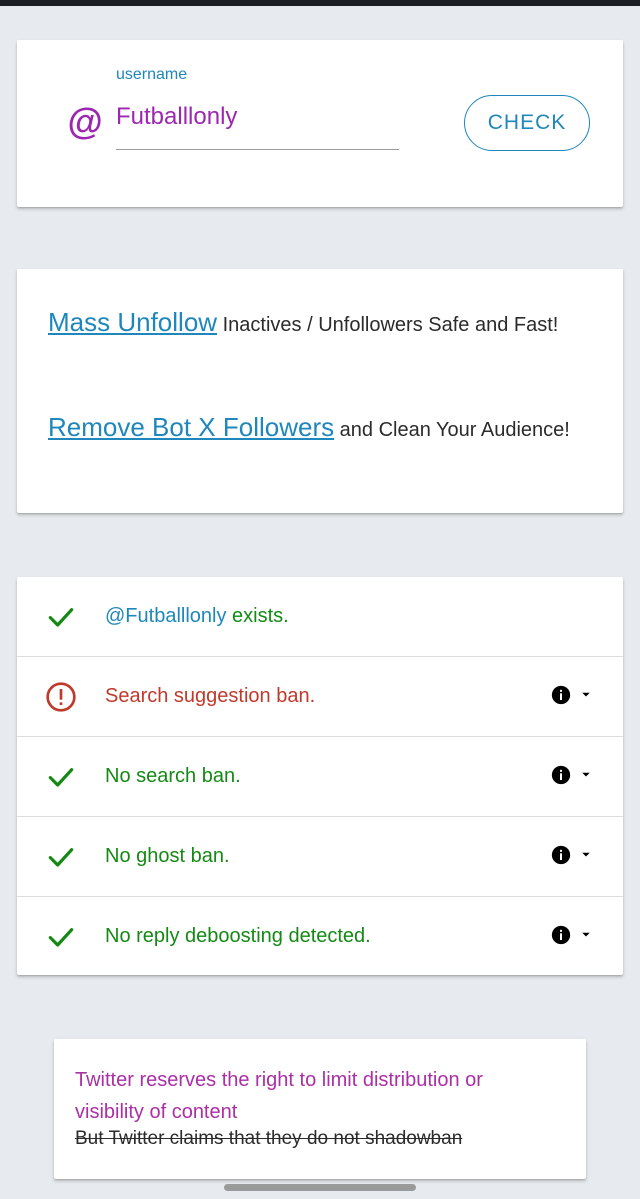 This screenshot has height=1199, width=640. What do you see at coordinates (166, 616) in the screenshot?
I see `account-handle: @Futballlonly` at bounding box center [166, 616].